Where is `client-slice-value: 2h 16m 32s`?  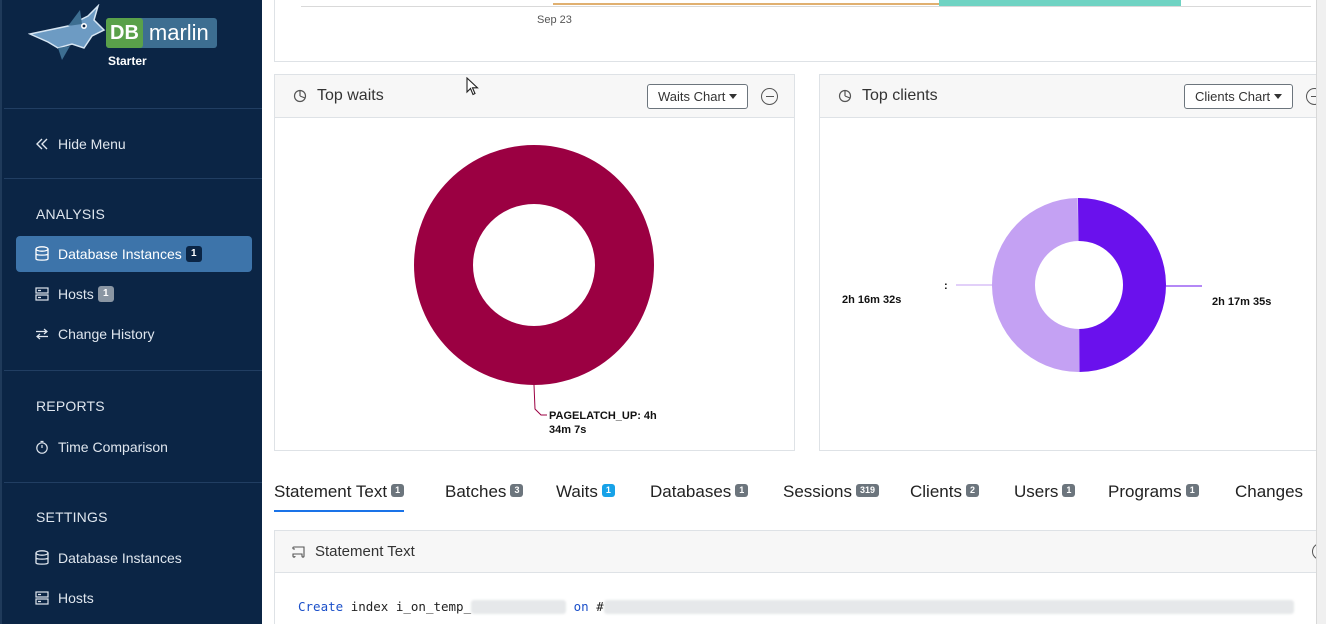 client-slice-value: 2h 16m 32s is located at coordinates (872, 300).